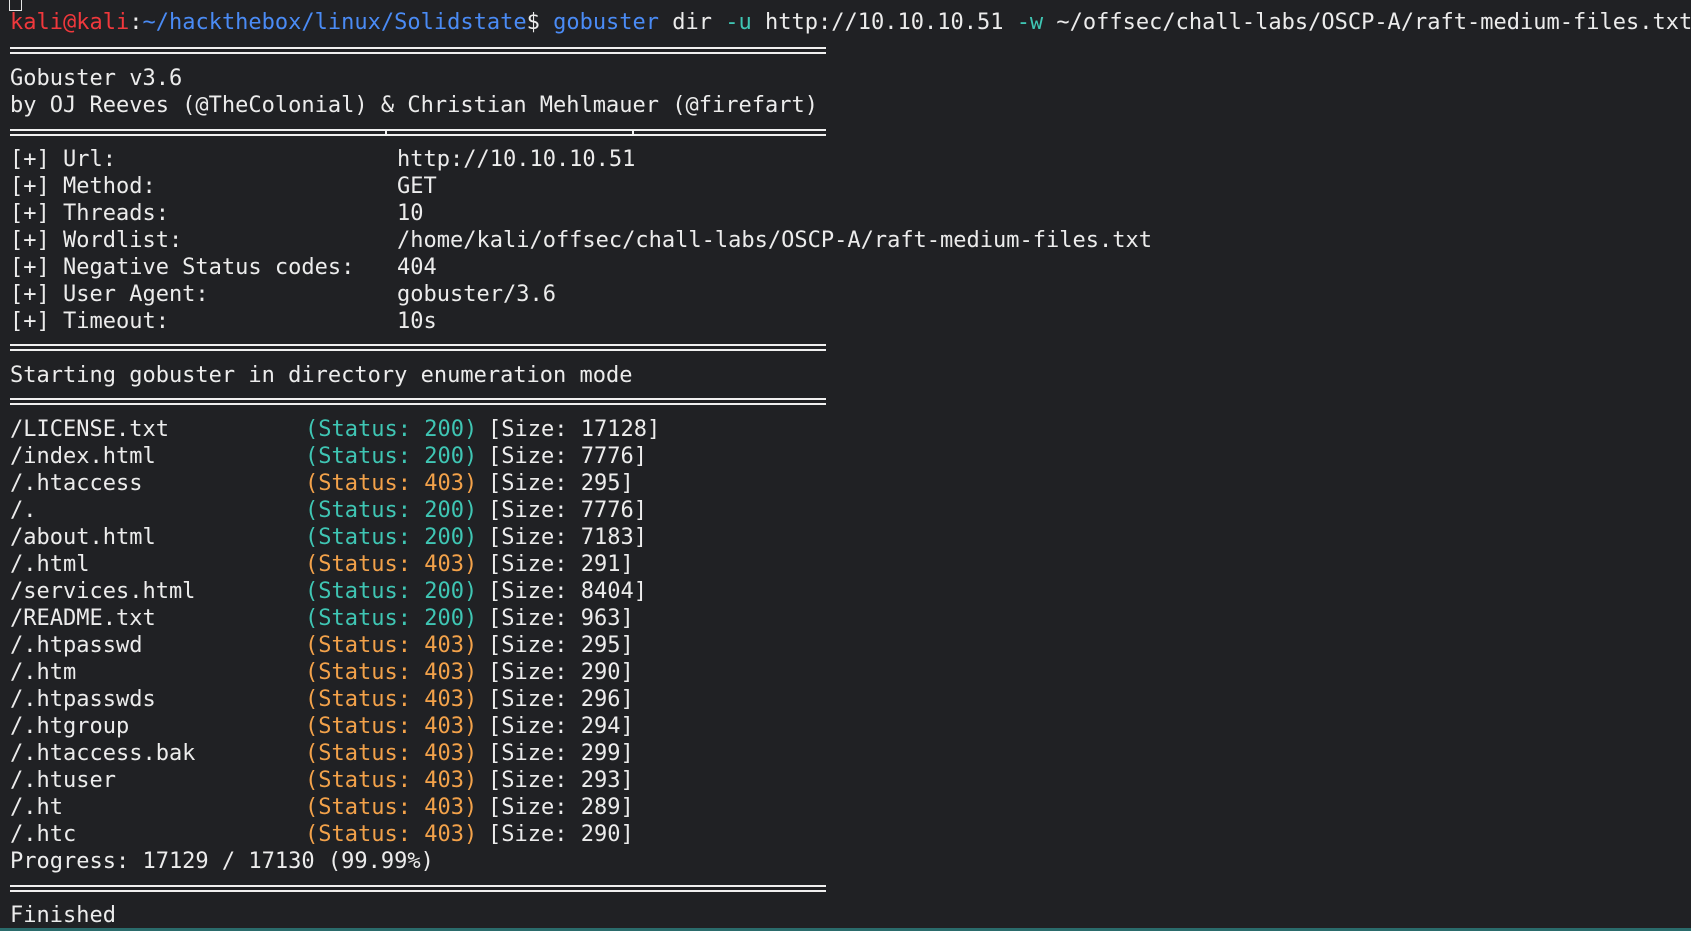 Image resolution: width=1691 pixels, height=931 pixels. What do you see at coordinates (83, 537) in the screenshot?
I see `result-path: /about.html` at bounding box center [83, 537].